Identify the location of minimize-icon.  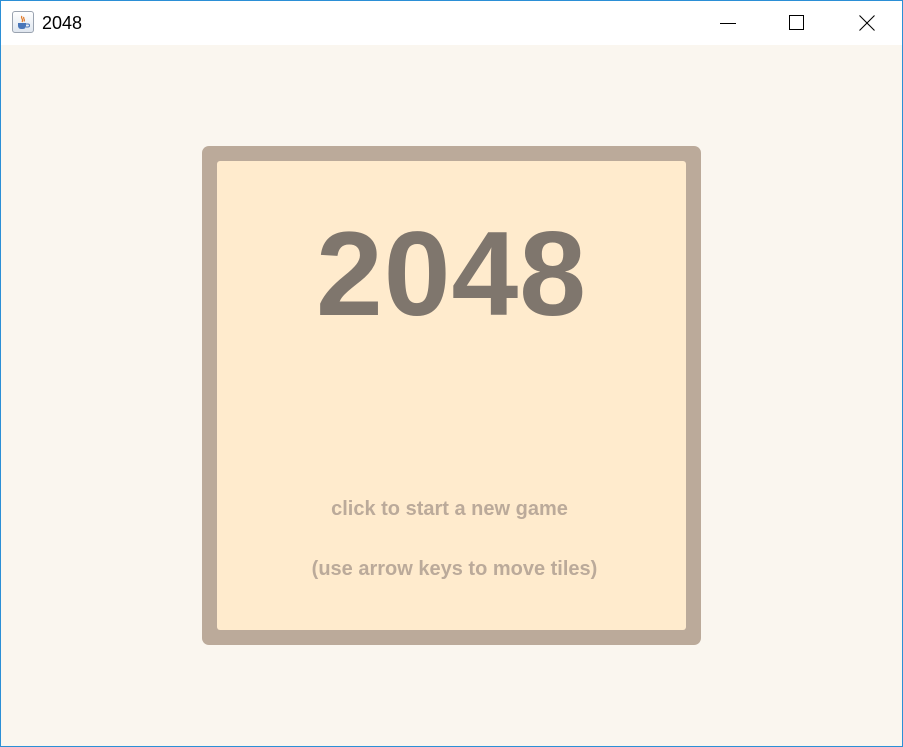
(728, 23).